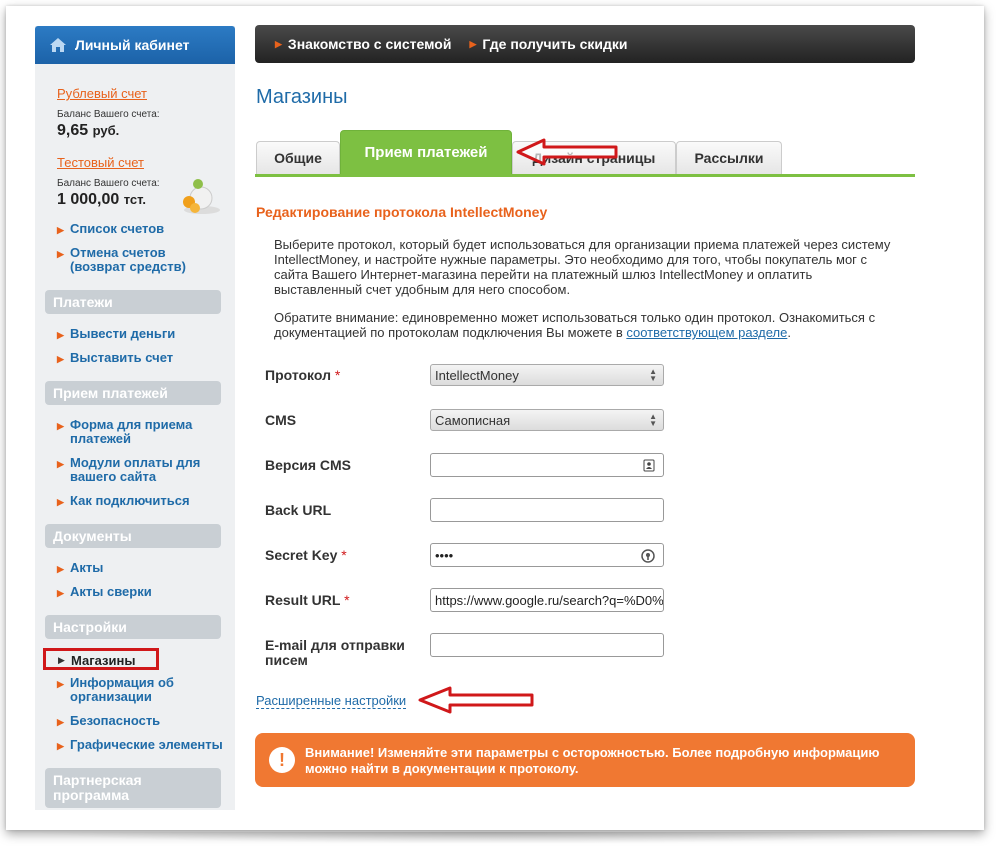 The height and width of the screenshot is (860, 996). What do you see at coordinates (116, 334) in the screenshot?
I see `sidebar-item-withdraw: ▶ Вывести деньги` at bounding box center [116, 334].